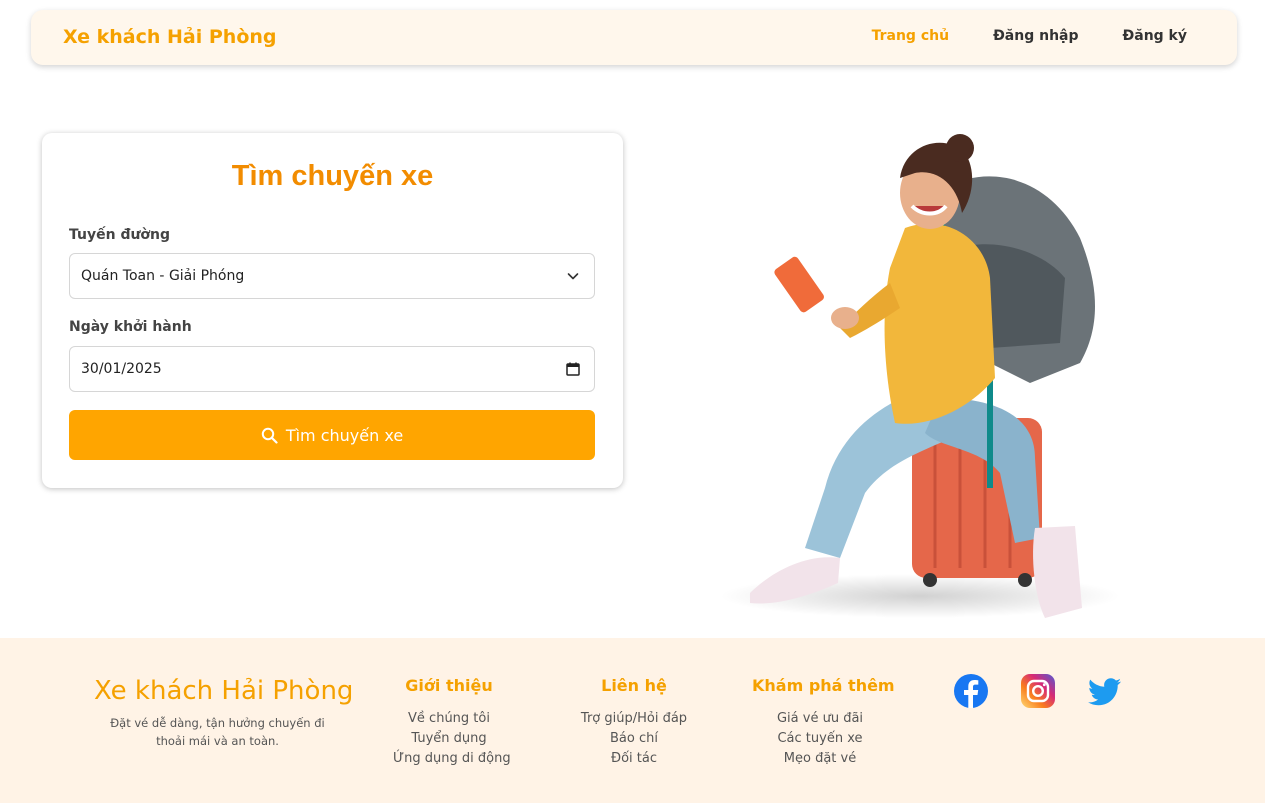  I want to click on departure-date-input: 30/01/2025, so click(332, 369).